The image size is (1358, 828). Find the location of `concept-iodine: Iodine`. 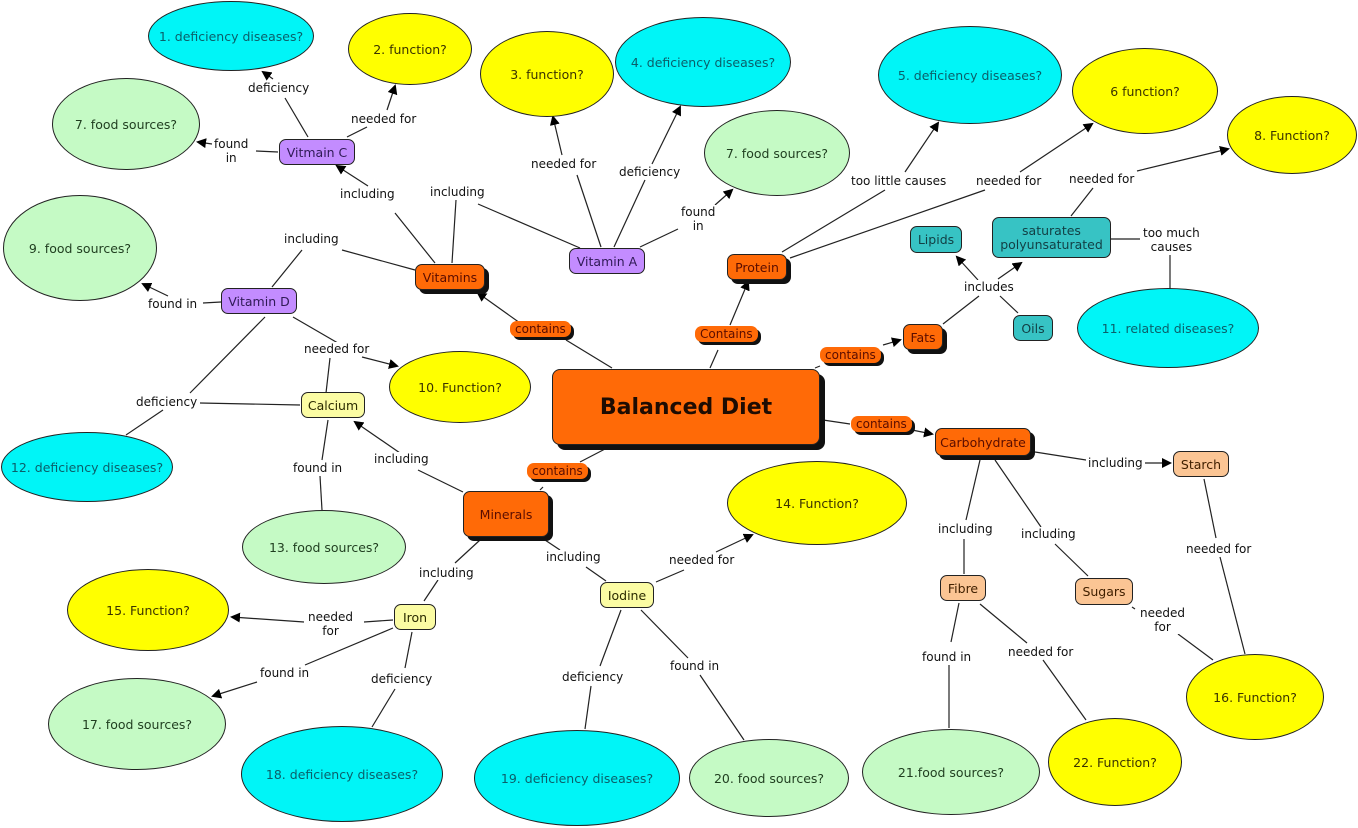

concept-iodine: Iodine is located at coordinates (627, 595).